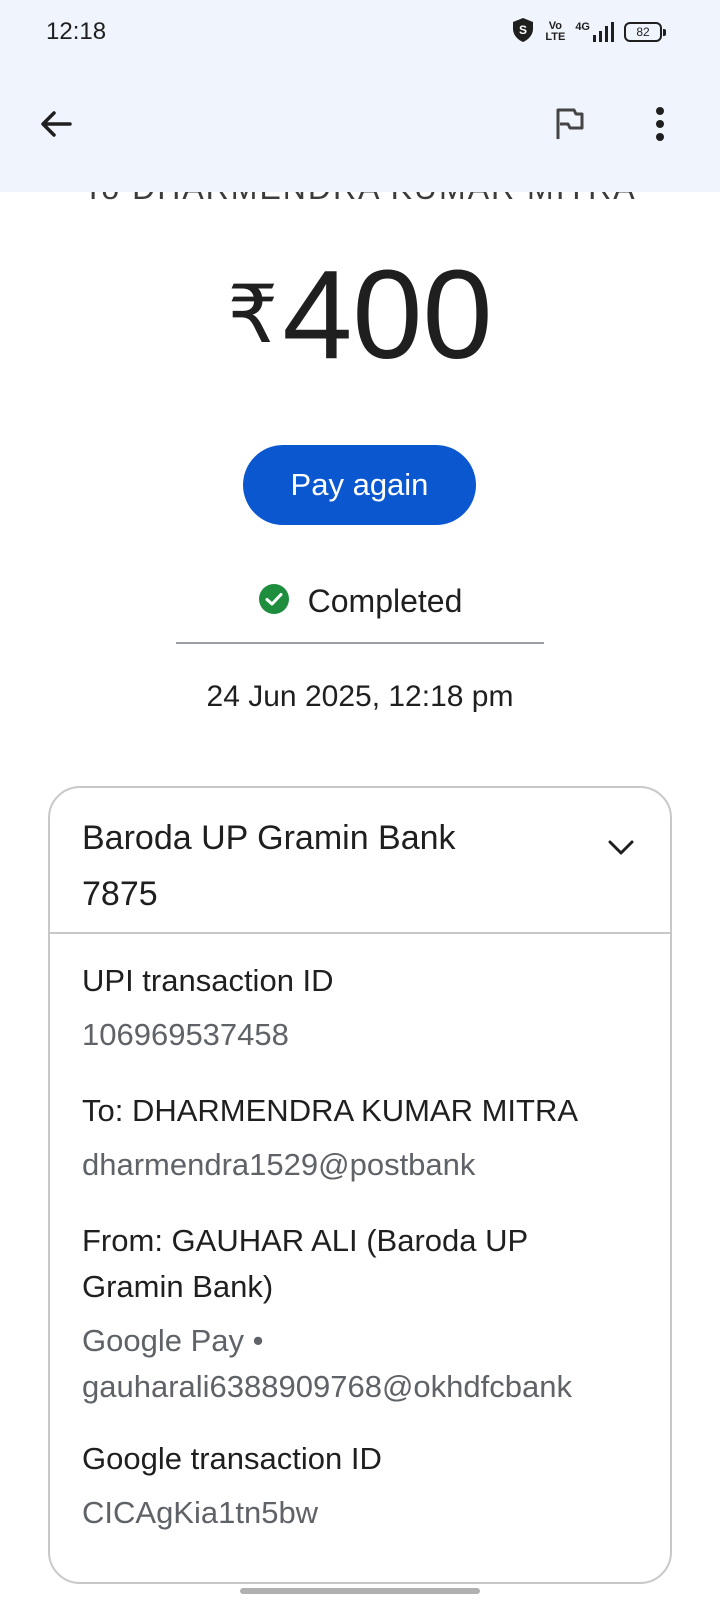  What do you see at coordinates (253, 314) in the screenshot?
I see `currency-symbol: ₹` at bounding box center [253, 314].